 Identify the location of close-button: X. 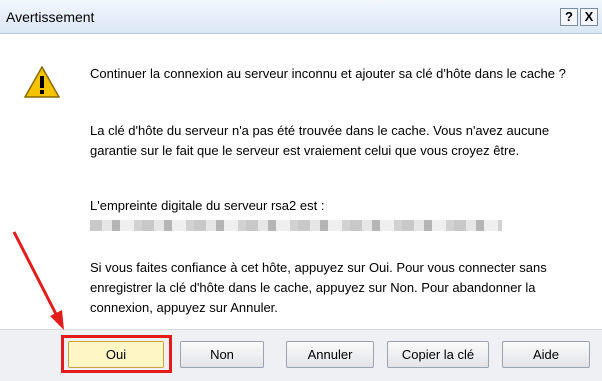
(589, 17).